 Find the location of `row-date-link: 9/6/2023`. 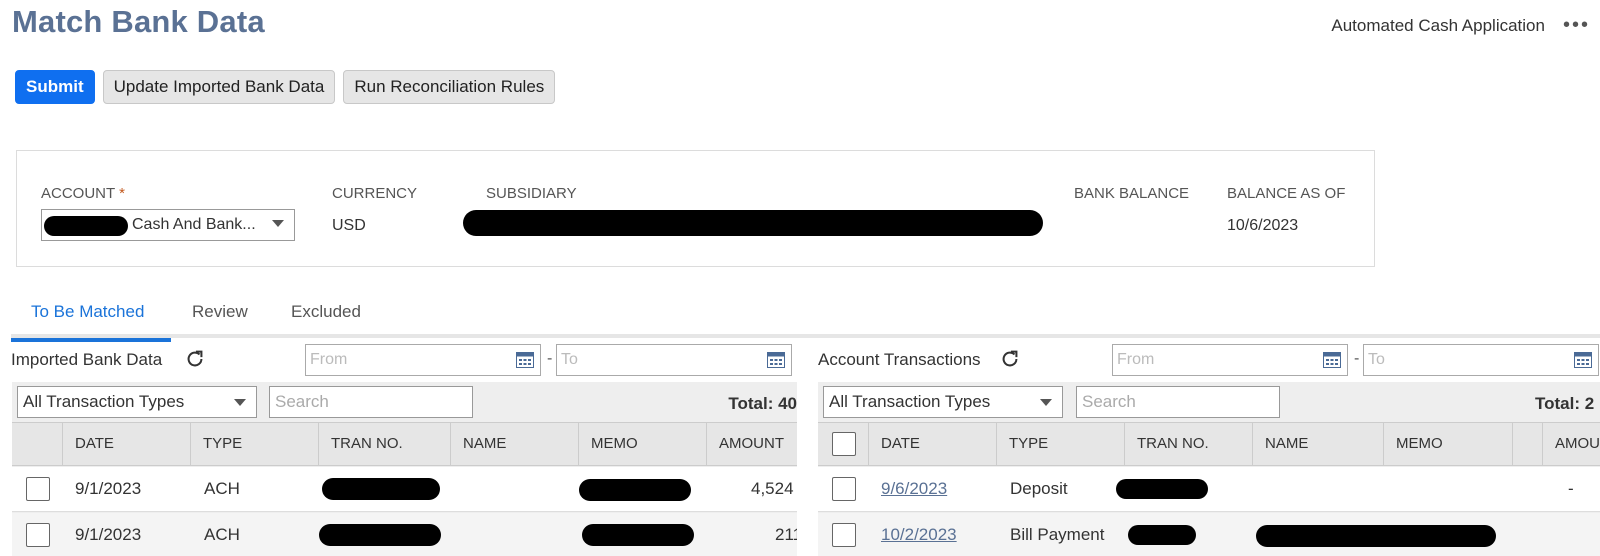

row-date-link: 9/6/2023 is located at coordinates (914, 489).